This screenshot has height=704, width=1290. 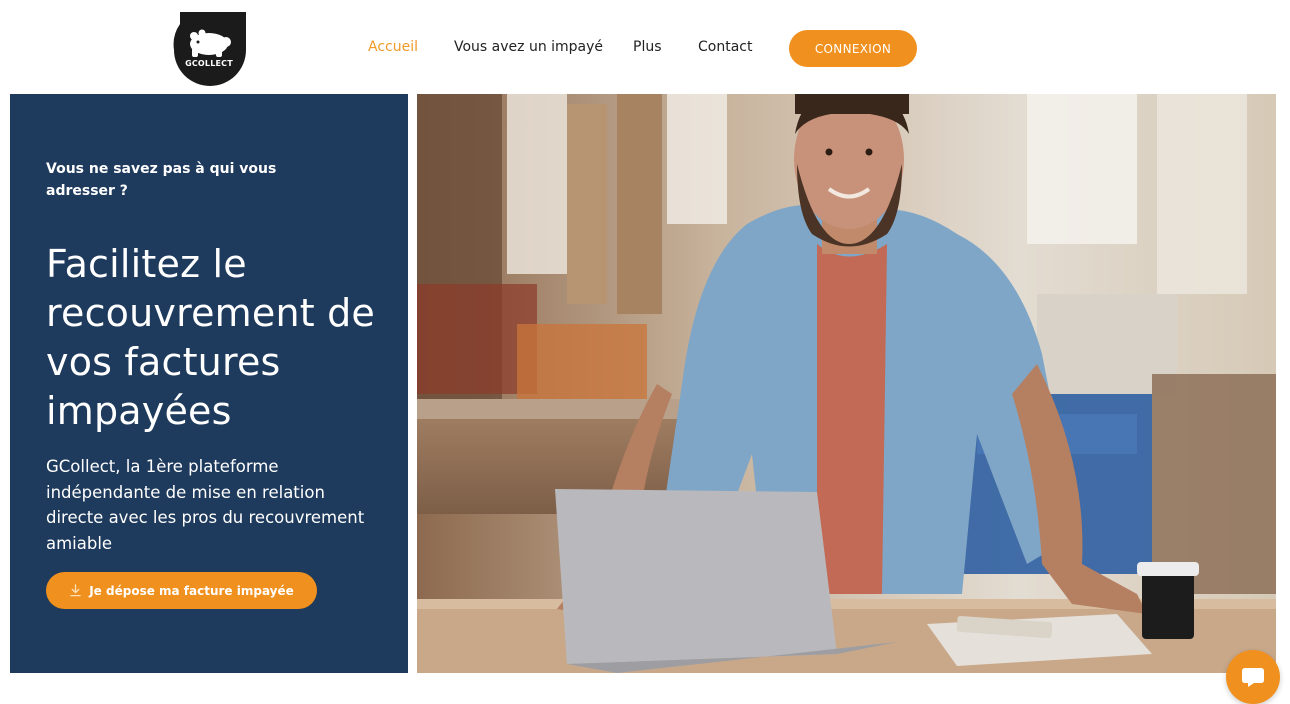 I want to click on chat-bubble-icon, so click(x=1253, y=677).